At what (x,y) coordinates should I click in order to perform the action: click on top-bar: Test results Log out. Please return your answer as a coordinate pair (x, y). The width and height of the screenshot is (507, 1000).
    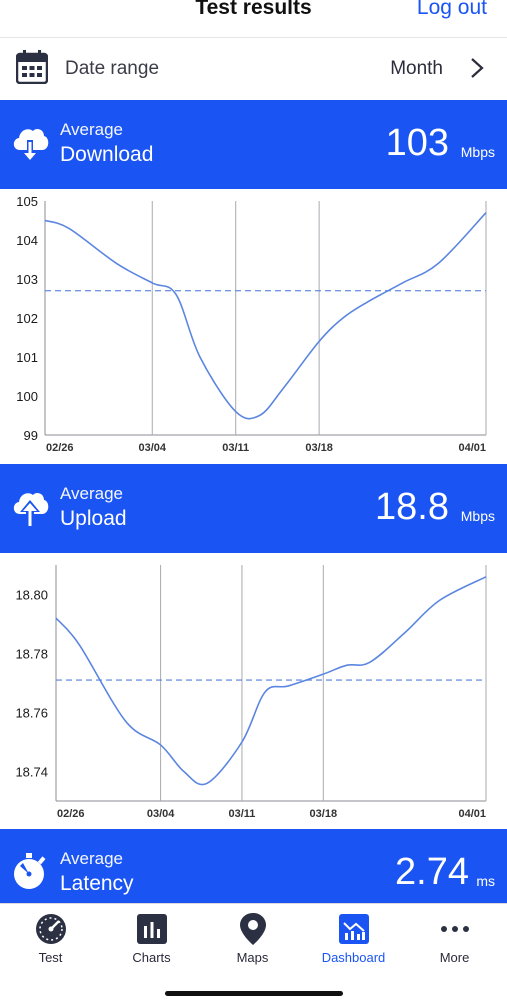
    Looking at the image, I should click on (253, 19).